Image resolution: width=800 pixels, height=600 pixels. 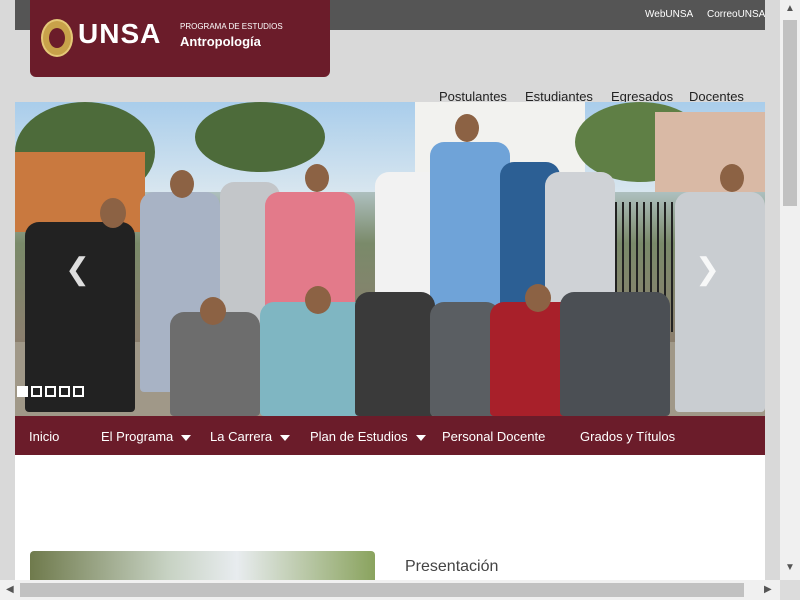 What do you see at coordinates (220, 41) in the screenshot?
I see `program-name: Antropología` at bounding box center [220, 41].